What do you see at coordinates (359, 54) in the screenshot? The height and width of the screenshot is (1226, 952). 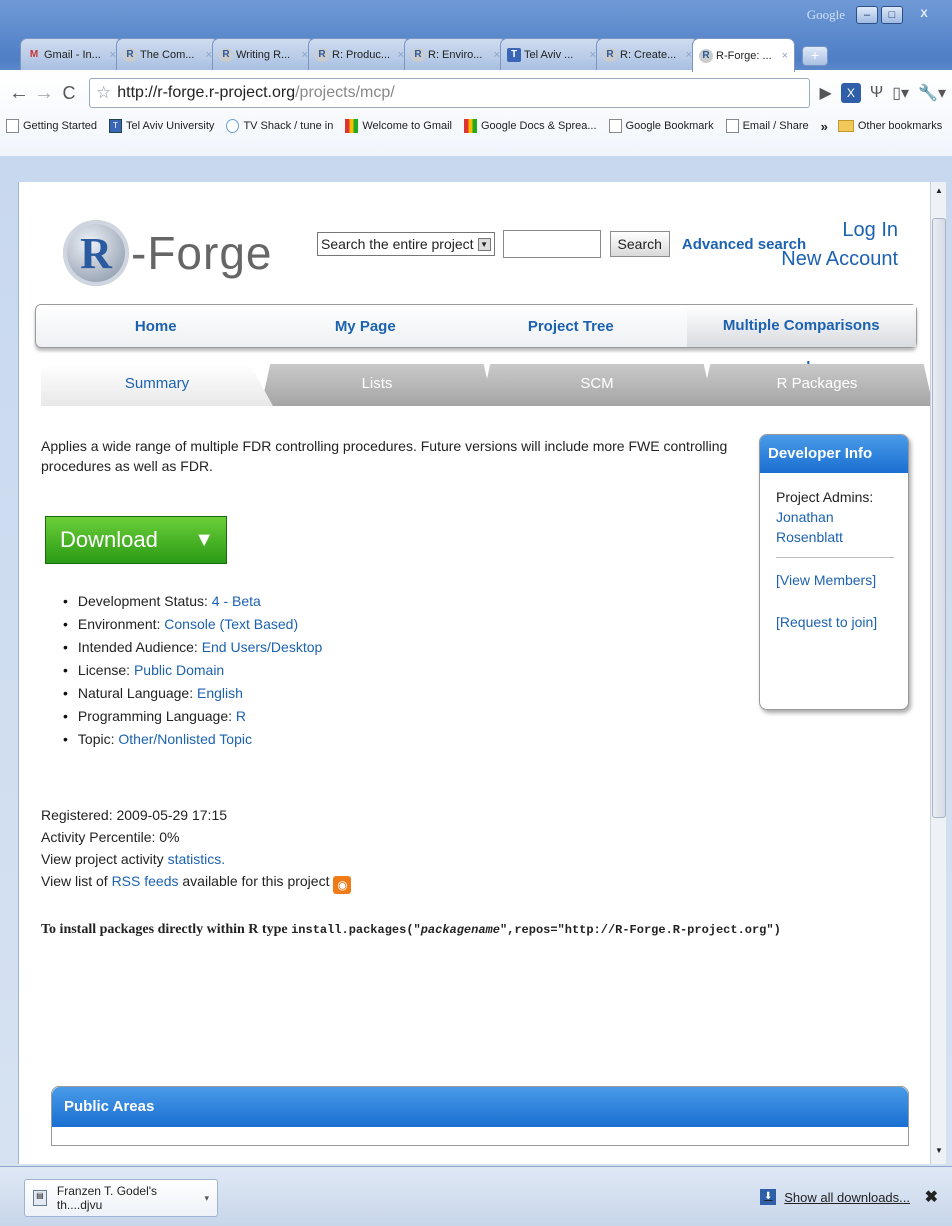 I see `tab-r-produc: R R: Produc... ×` at bounding box center [359, 54].